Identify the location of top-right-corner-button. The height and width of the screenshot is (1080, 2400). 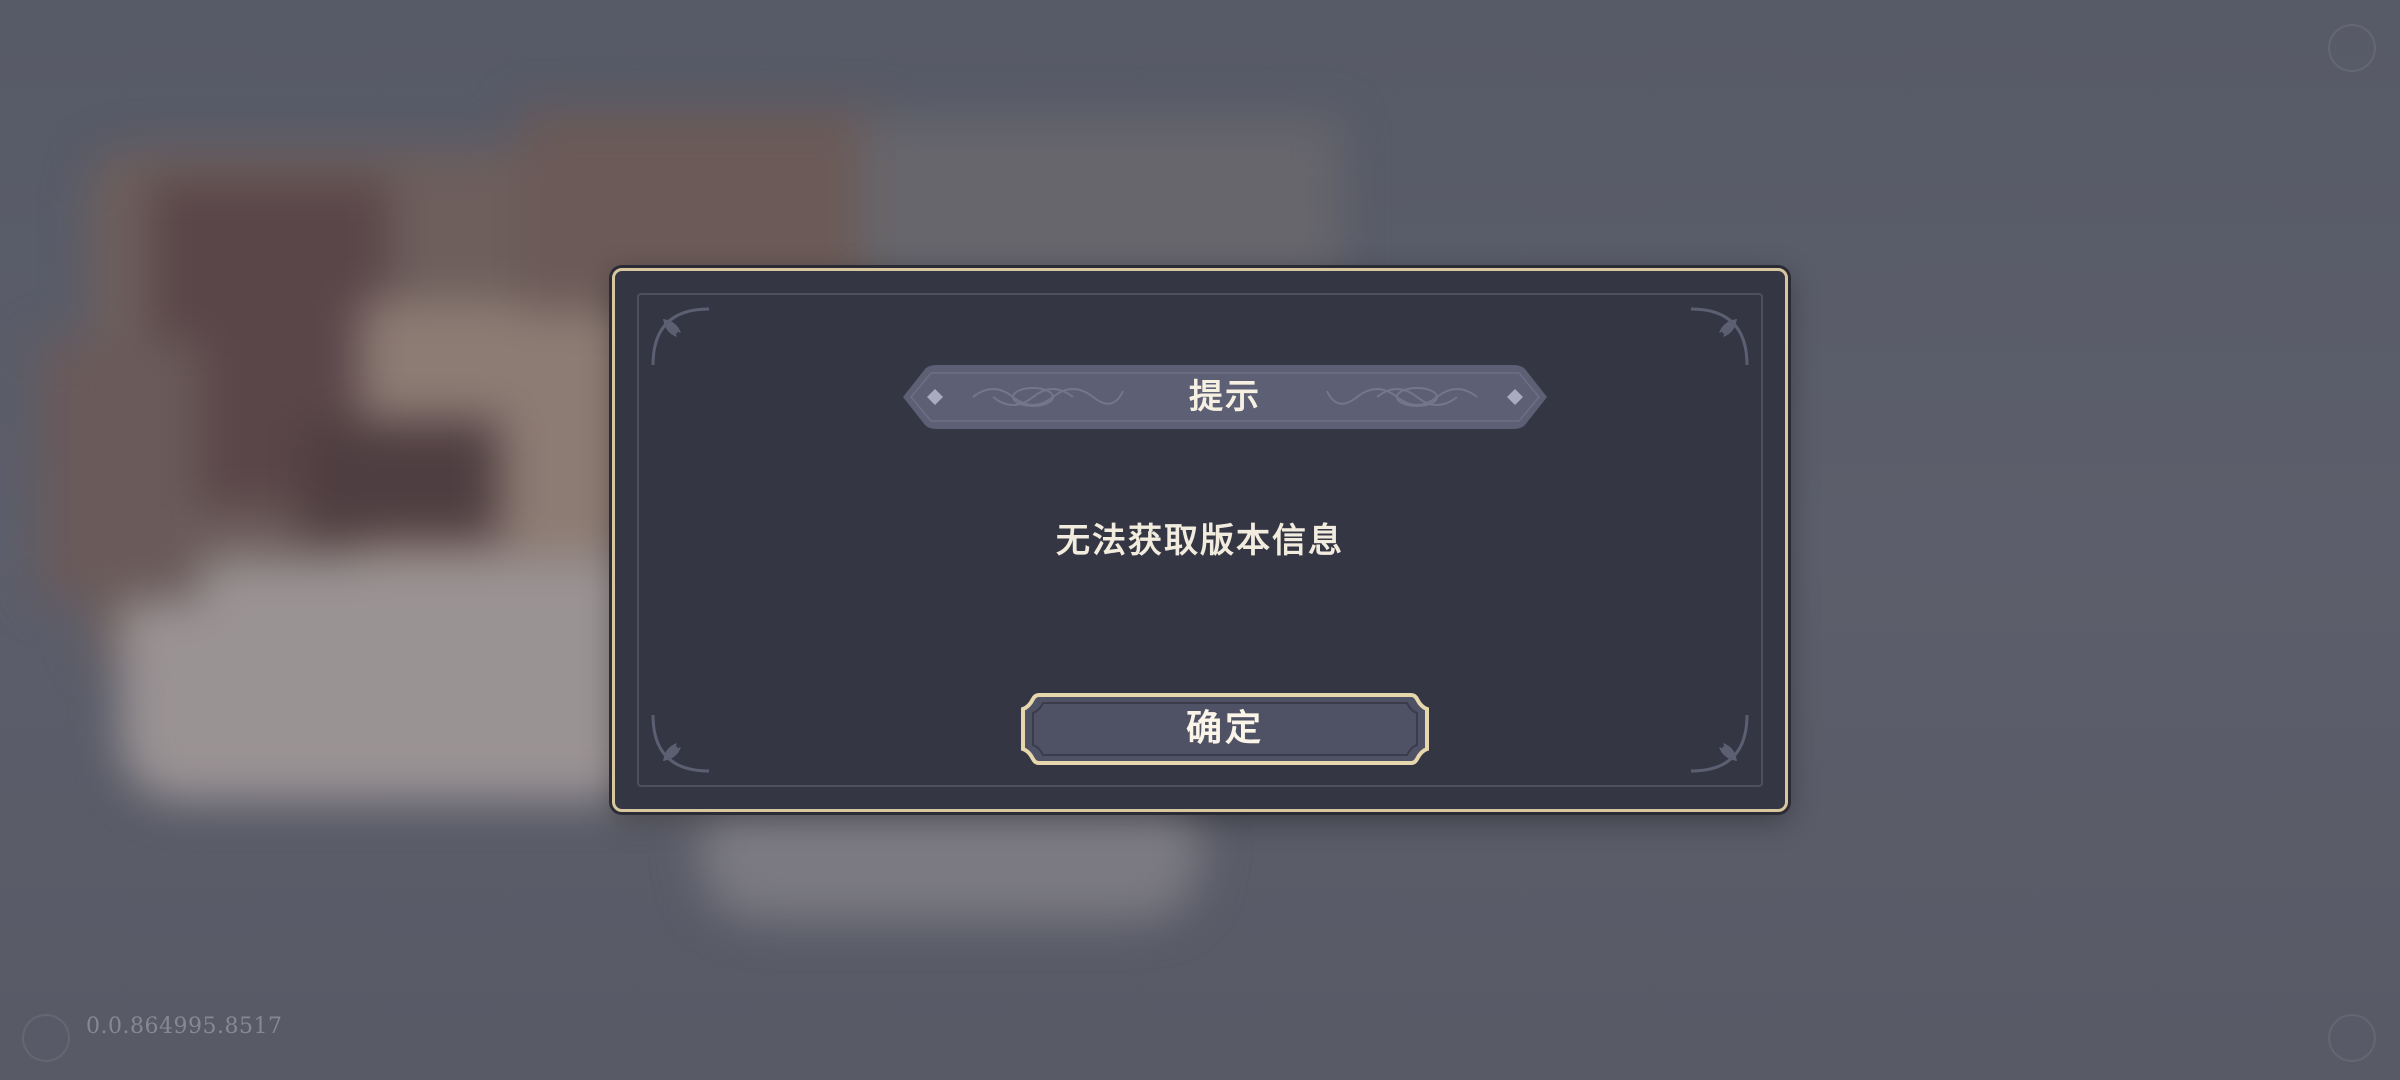
(2352, 48).